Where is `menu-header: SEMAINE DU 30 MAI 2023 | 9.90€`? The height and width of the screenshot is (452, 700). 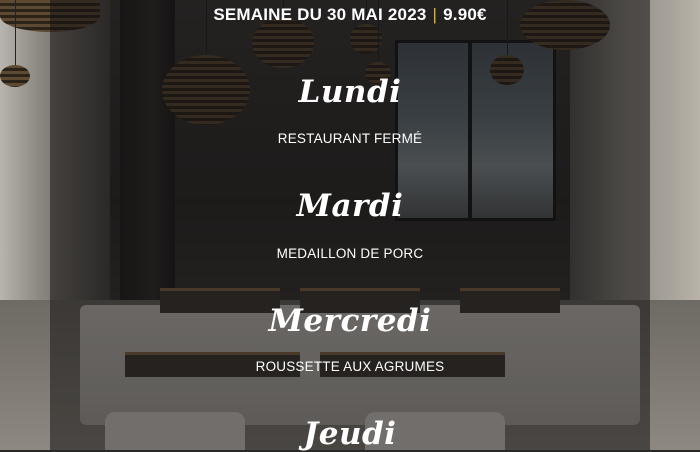 menu-header: SEMAINE DU 30 MAI 2023 | 9.90€ is located at coordinates (350, 15).